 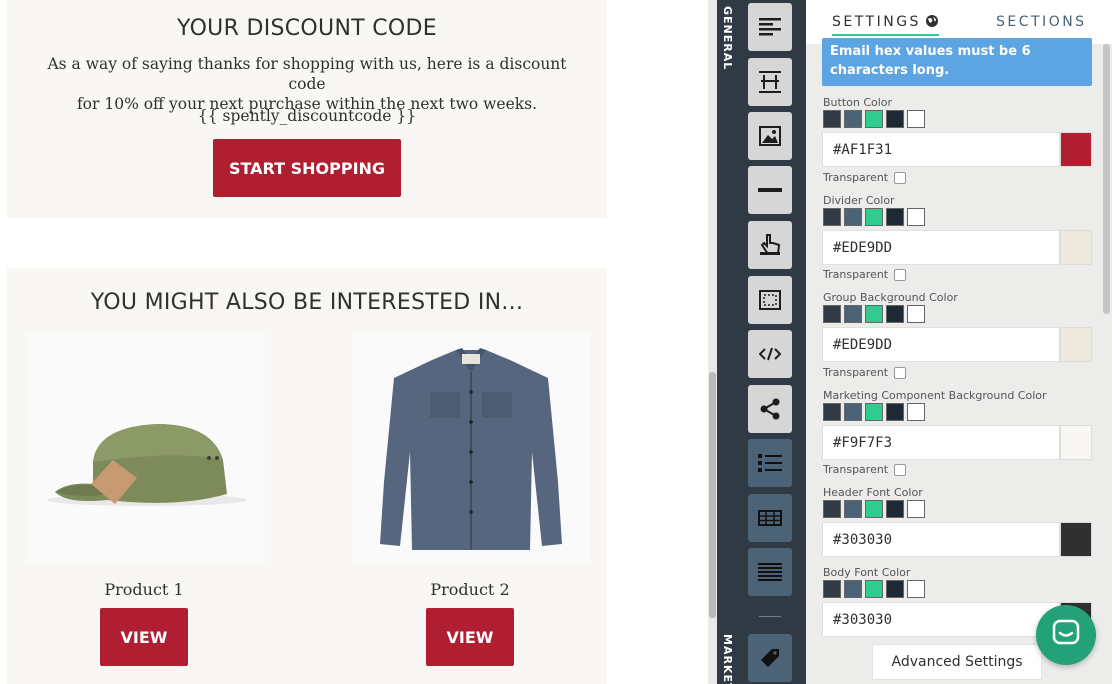 What do you see at coordinates (471, 448) in the screenshot?
I see `denim-shirt-image` at bounding box center [471, 448].